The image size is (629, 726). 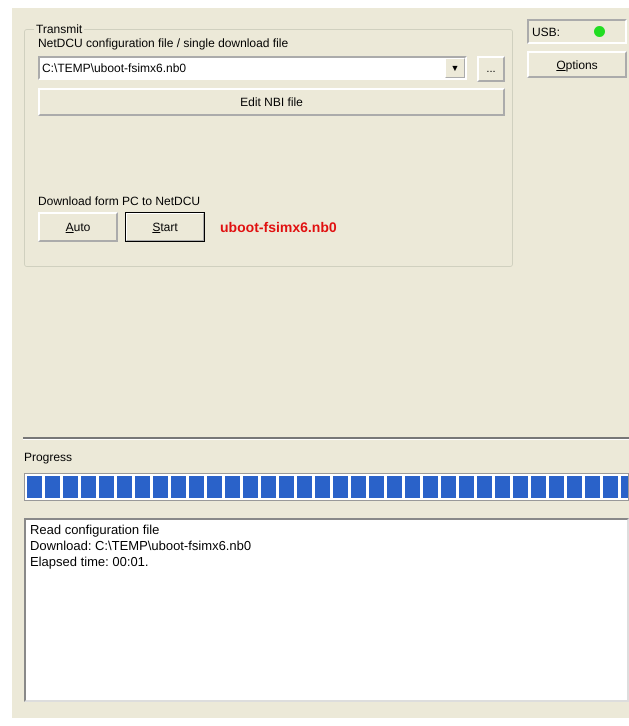 I want to click on usb-label: USB:, so click(x=546, y=31).